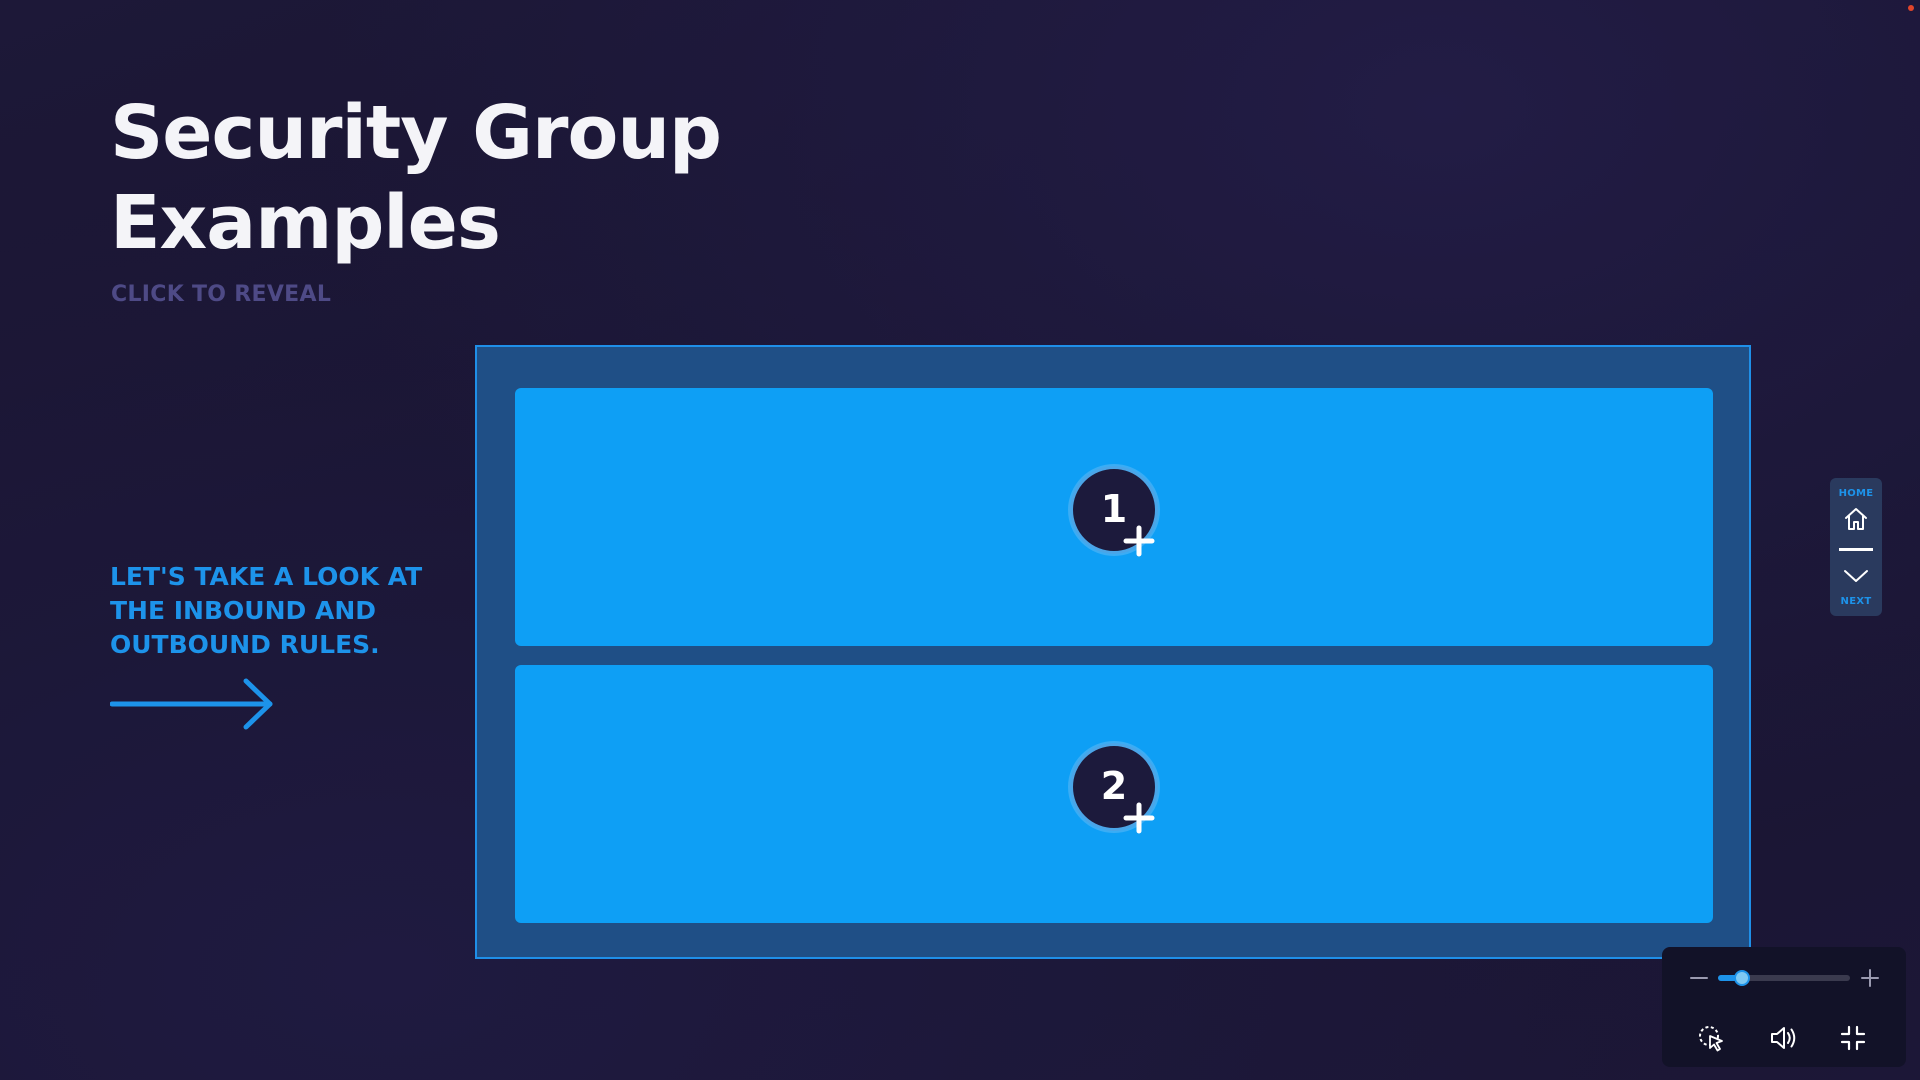 This screenshot has height=1080, width=1920. Describe the element at coordinates (191, 704) in the screenshot. I see `right-arrow-icon` at that location.